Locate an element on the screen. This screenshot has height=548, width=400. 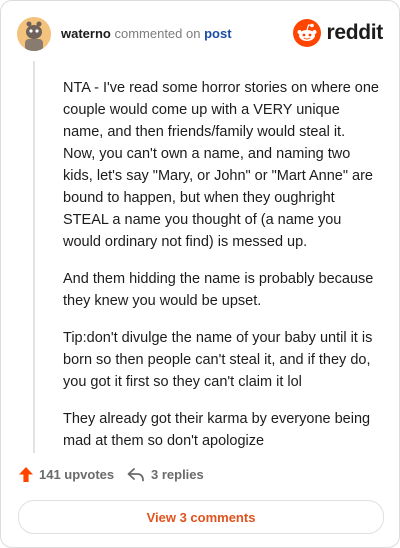
brand-name: reddit is located at coordinates (354, 32).